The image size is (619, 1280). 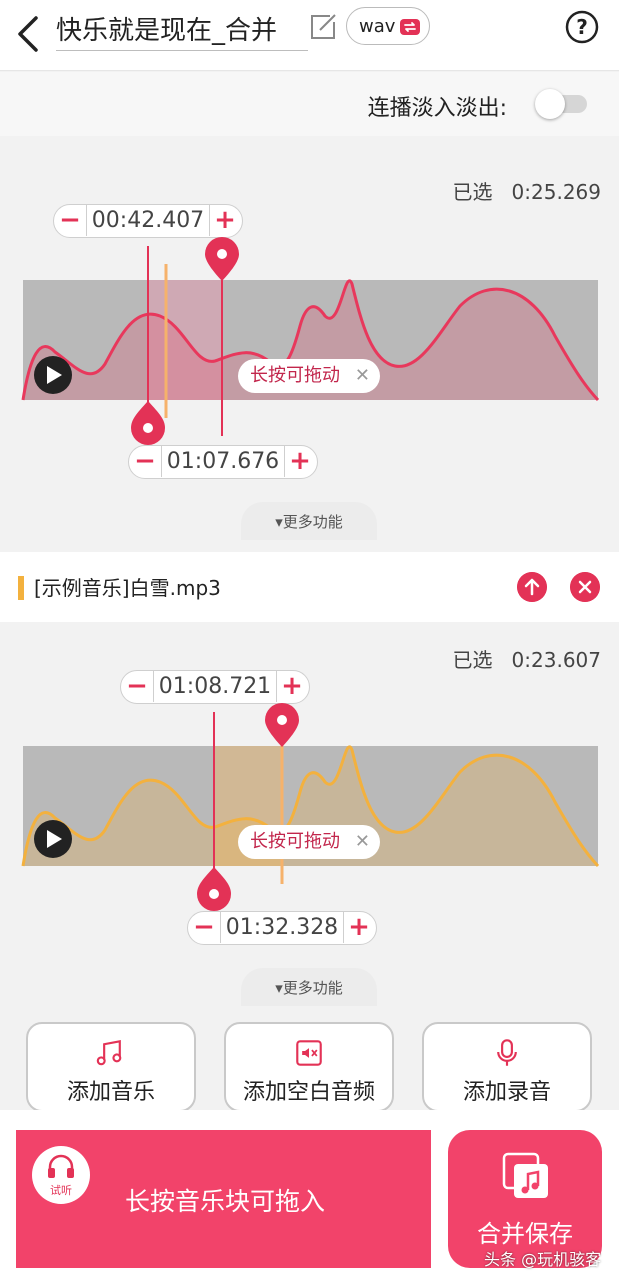 What do you see at coordinates (506, 1092) in the screenshot?
I see `add-recording-label: 添加录音` at bounding box center [506, 1092].